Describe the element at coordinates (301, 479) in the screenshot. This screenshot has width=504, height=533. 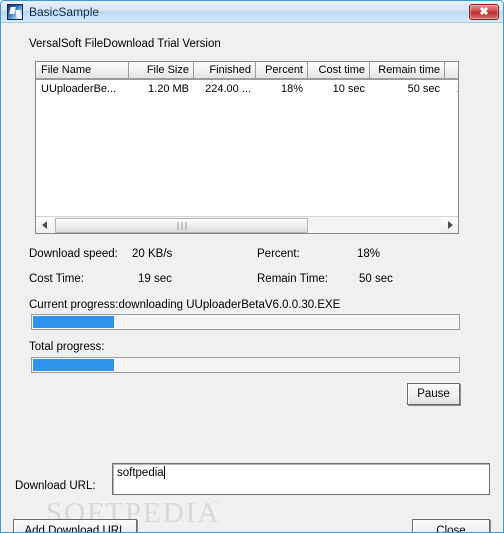
I see `download-url-input: softpedia` at that location.